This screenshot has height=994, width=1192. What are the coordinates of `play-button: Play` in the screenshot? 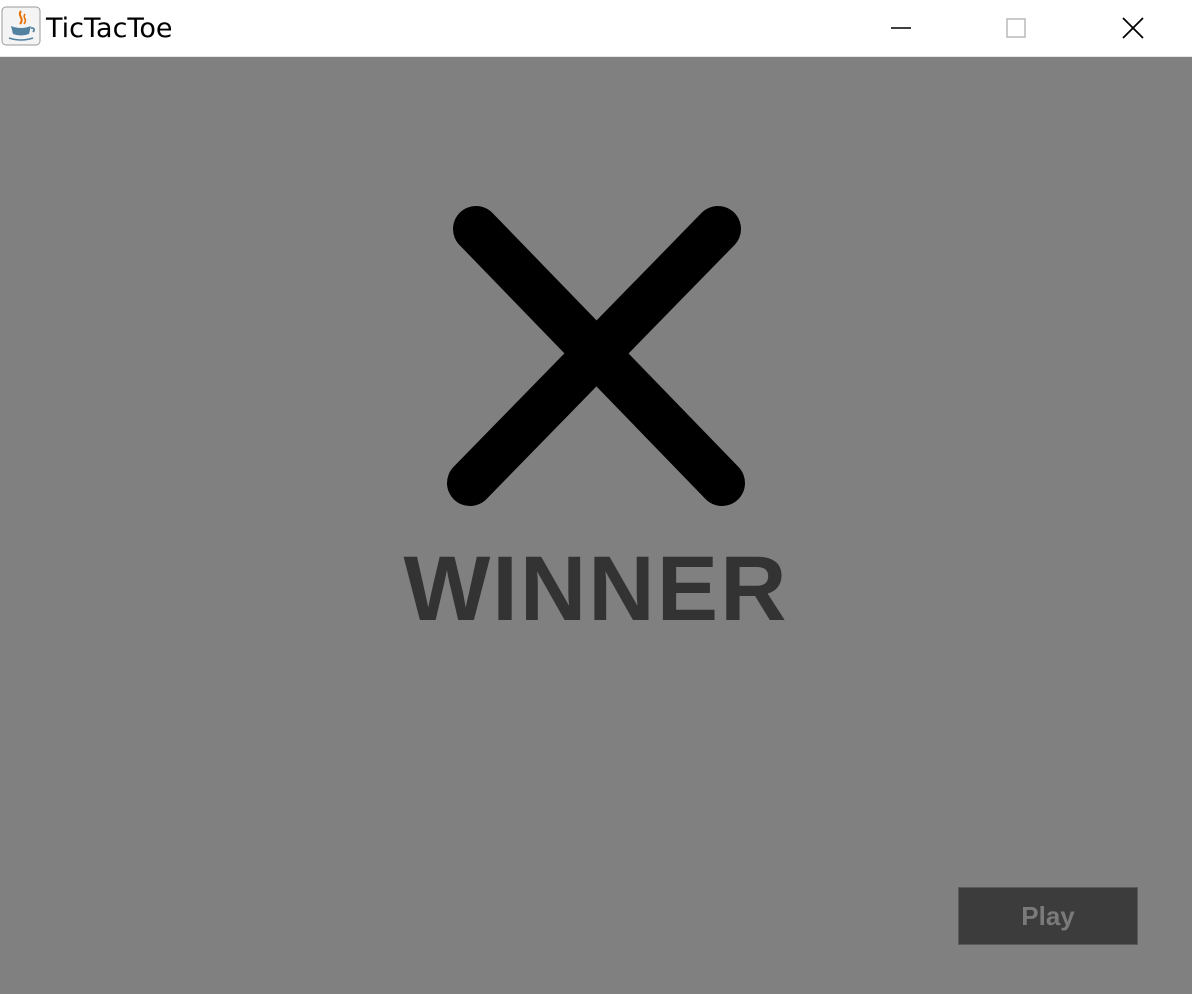 It's located at (1048, 916).